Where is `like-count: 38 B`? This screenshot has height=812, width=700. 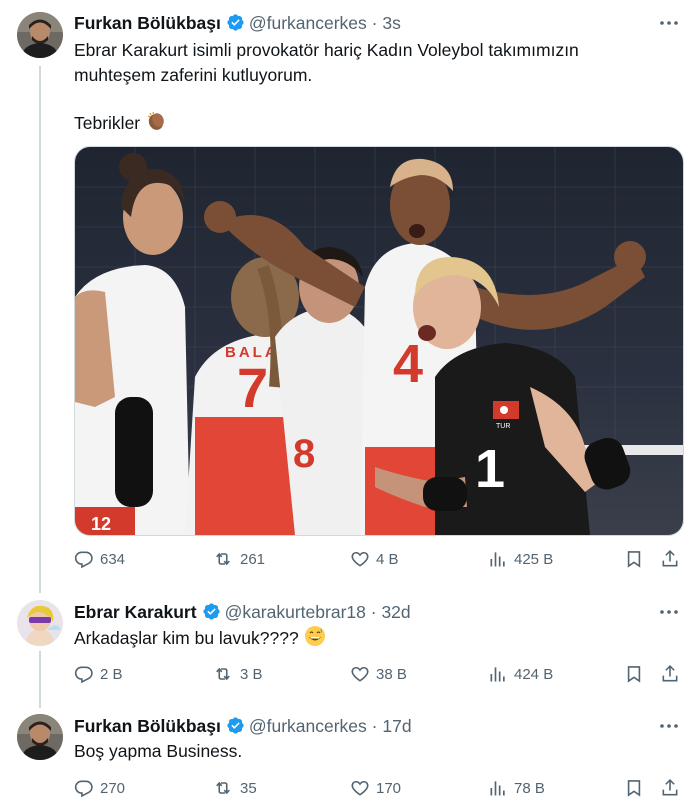 like-count: 38 B is located at coordinates (391, 674).